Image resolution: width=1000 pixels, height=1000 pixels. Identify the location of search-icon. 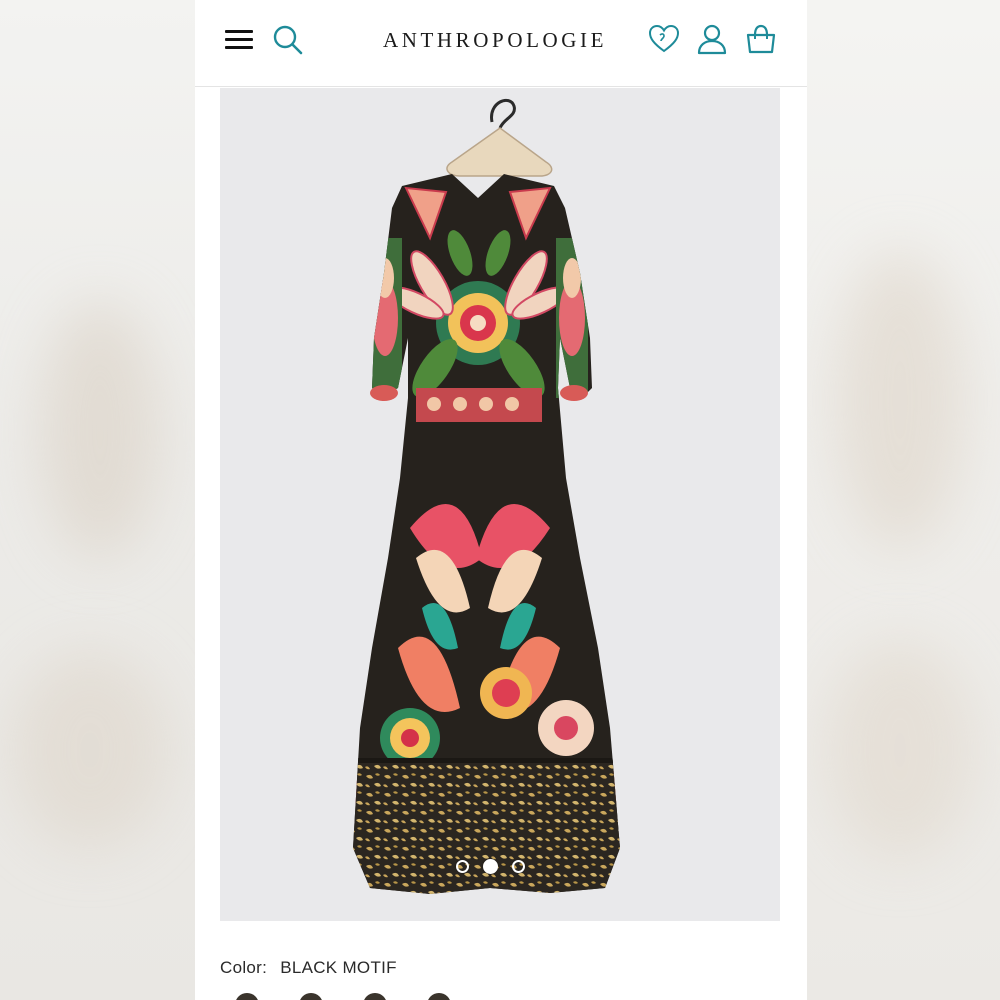
(287, 39).